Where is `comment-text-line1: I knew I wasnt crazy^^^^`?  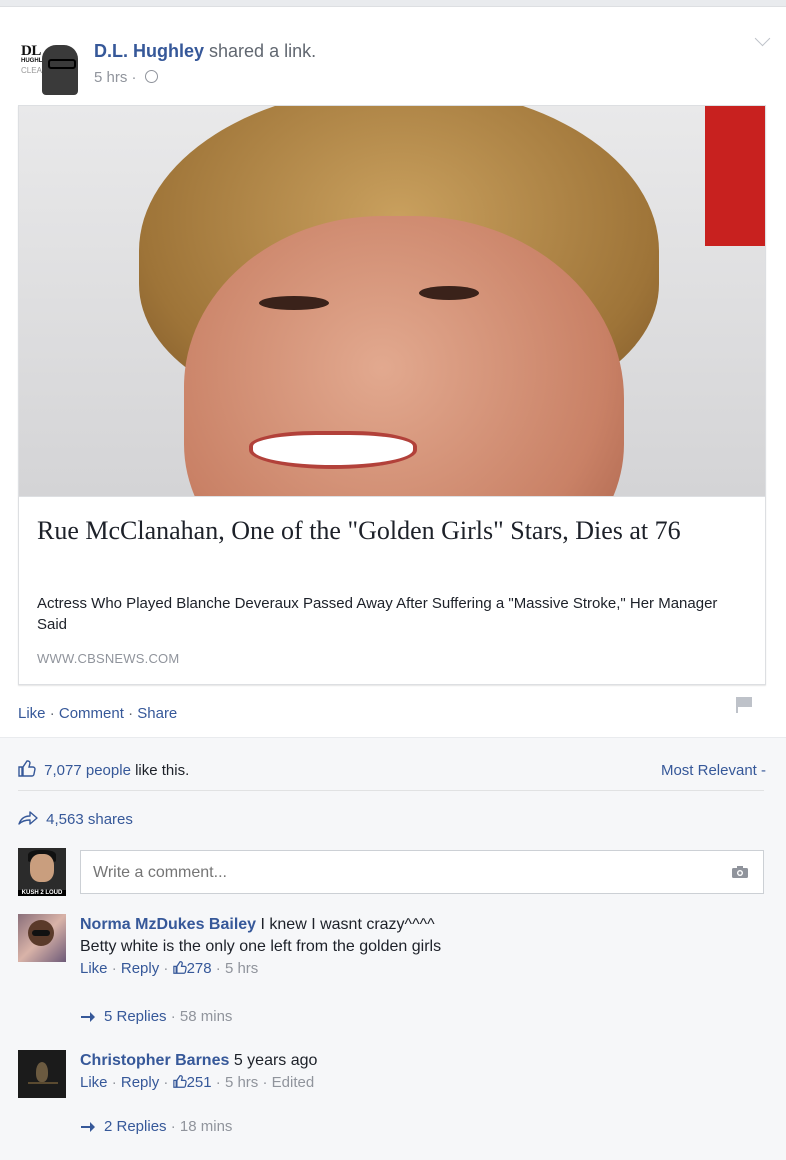
comment-text-line1: I knew I wasnt crazy^^^^ is located at coordinates (345, 924).